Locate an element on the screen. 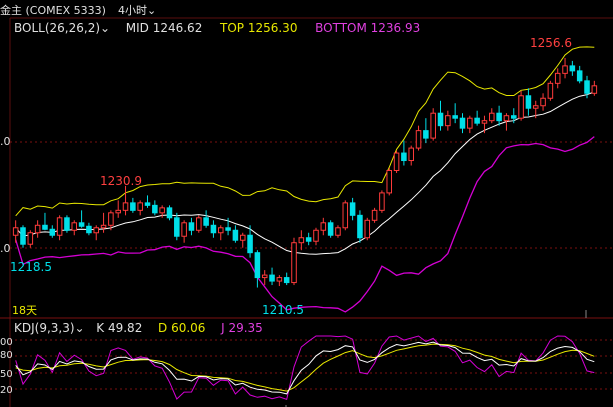 The width and height of the screenshot is (613, 407). kdj-legend: KDJ(9,3,3)⌄ K 49.82 D 60.06 J 29.35 is located at coordinates (138, 328).